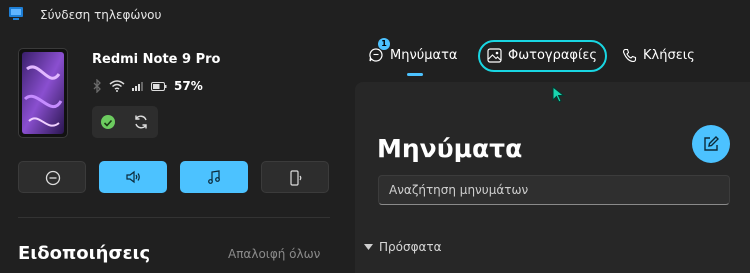 Image resolution: width=750 pixels, height=273 pixels. I want to click on phone-audio-icon, so click(296, 178).